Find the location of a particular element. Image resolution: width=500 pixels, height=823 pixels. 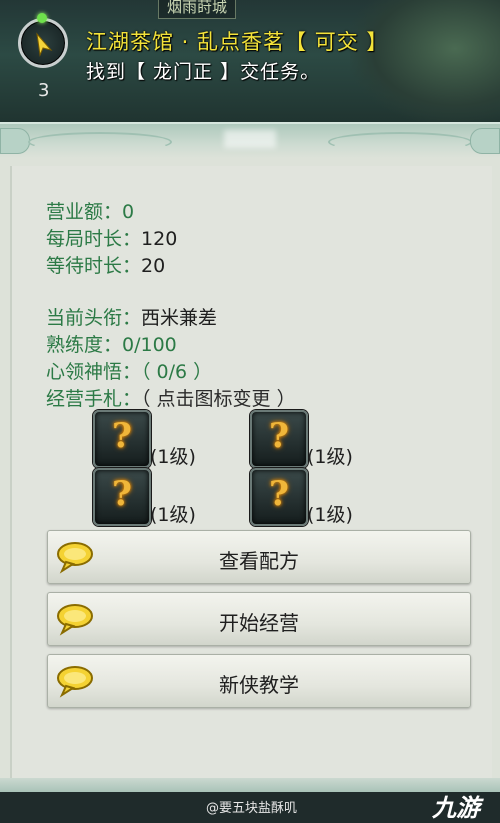

round-time-label: 每局时长： is located at coordinates (94, 239).